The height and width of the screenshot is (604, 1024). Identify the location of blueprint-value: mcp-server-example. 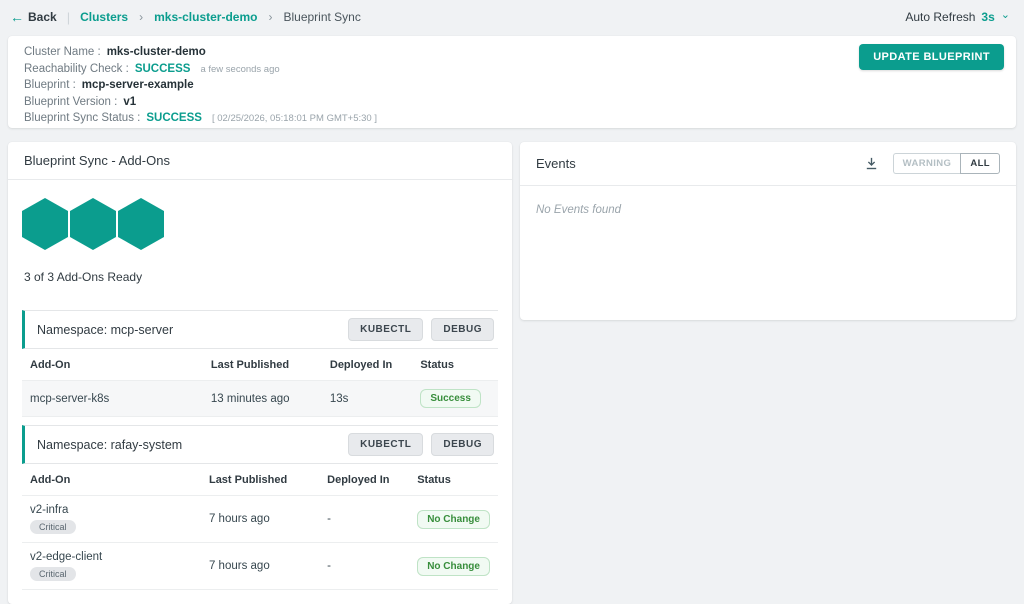
(137, 85).